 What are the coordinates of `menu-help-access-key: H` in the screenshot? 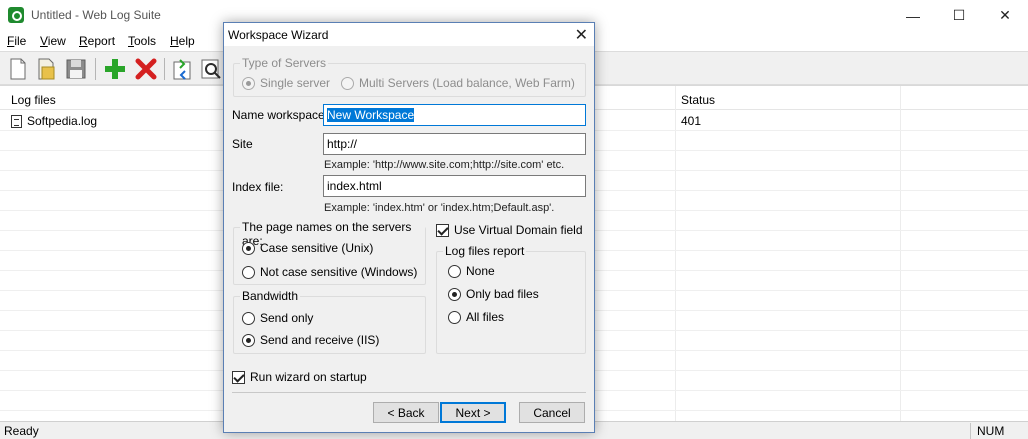 It's located at (174, 41).